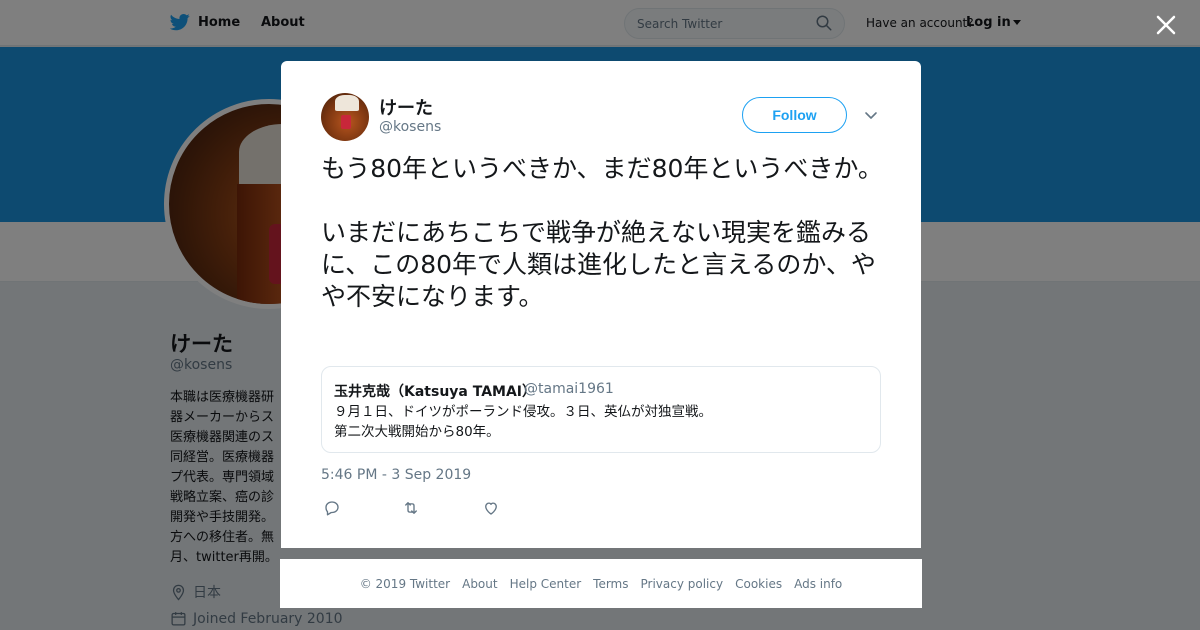  What do you see at coordinates (345, 117) in the screenshot?
I see `tweet-author-avatar` at bounding box center [345, 117].